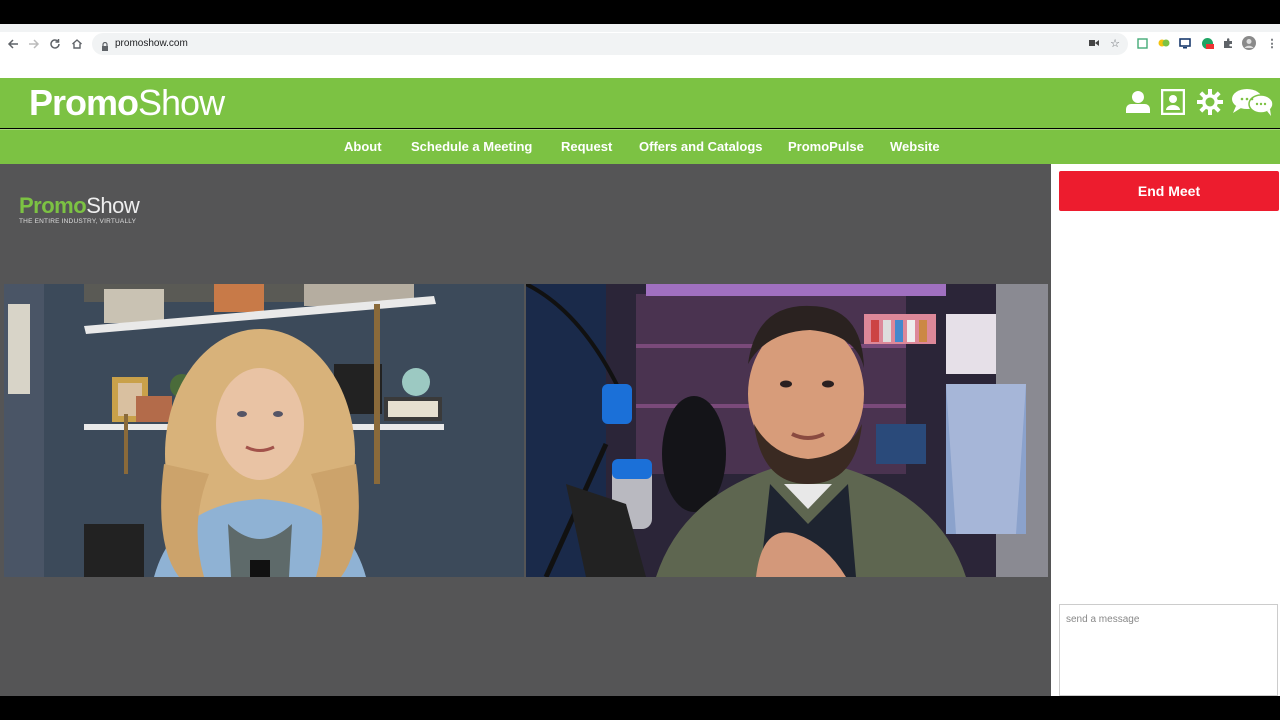 Image resolution: width=1280 pixels, height=720 pixels. What do you see at coordinates (1173, 102) in the screenshot?
I see `profile-card-icon` at bounding box center [1173, 102].